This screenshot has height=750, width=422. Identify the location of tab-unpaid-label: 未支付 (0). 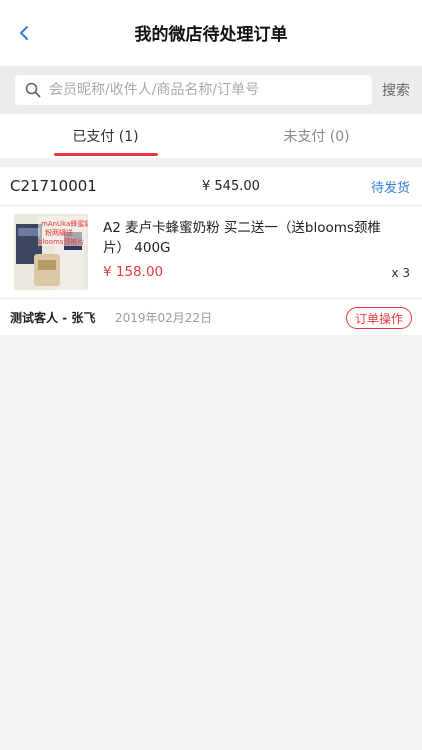
(316, 137).